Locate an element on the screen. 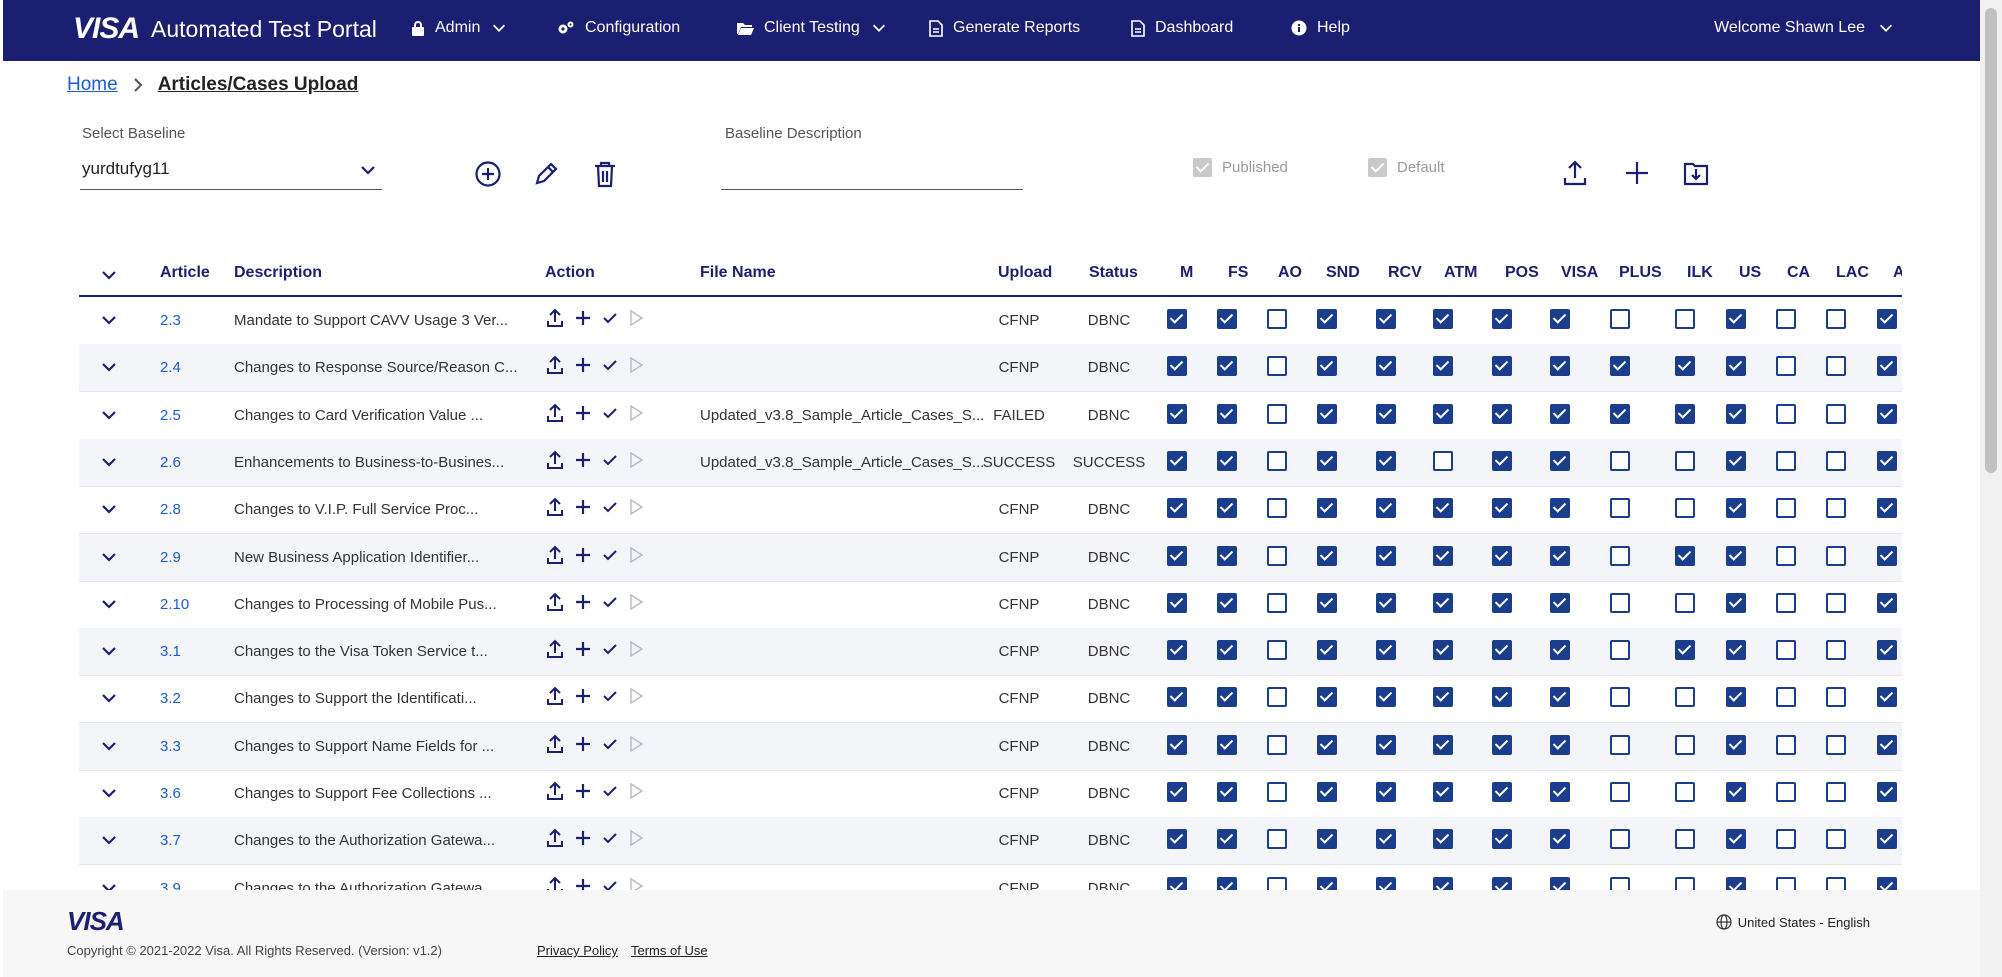 The width and height of the screenshot is (2002, 977). add-baseline-button is located at coordinates (488, 176).